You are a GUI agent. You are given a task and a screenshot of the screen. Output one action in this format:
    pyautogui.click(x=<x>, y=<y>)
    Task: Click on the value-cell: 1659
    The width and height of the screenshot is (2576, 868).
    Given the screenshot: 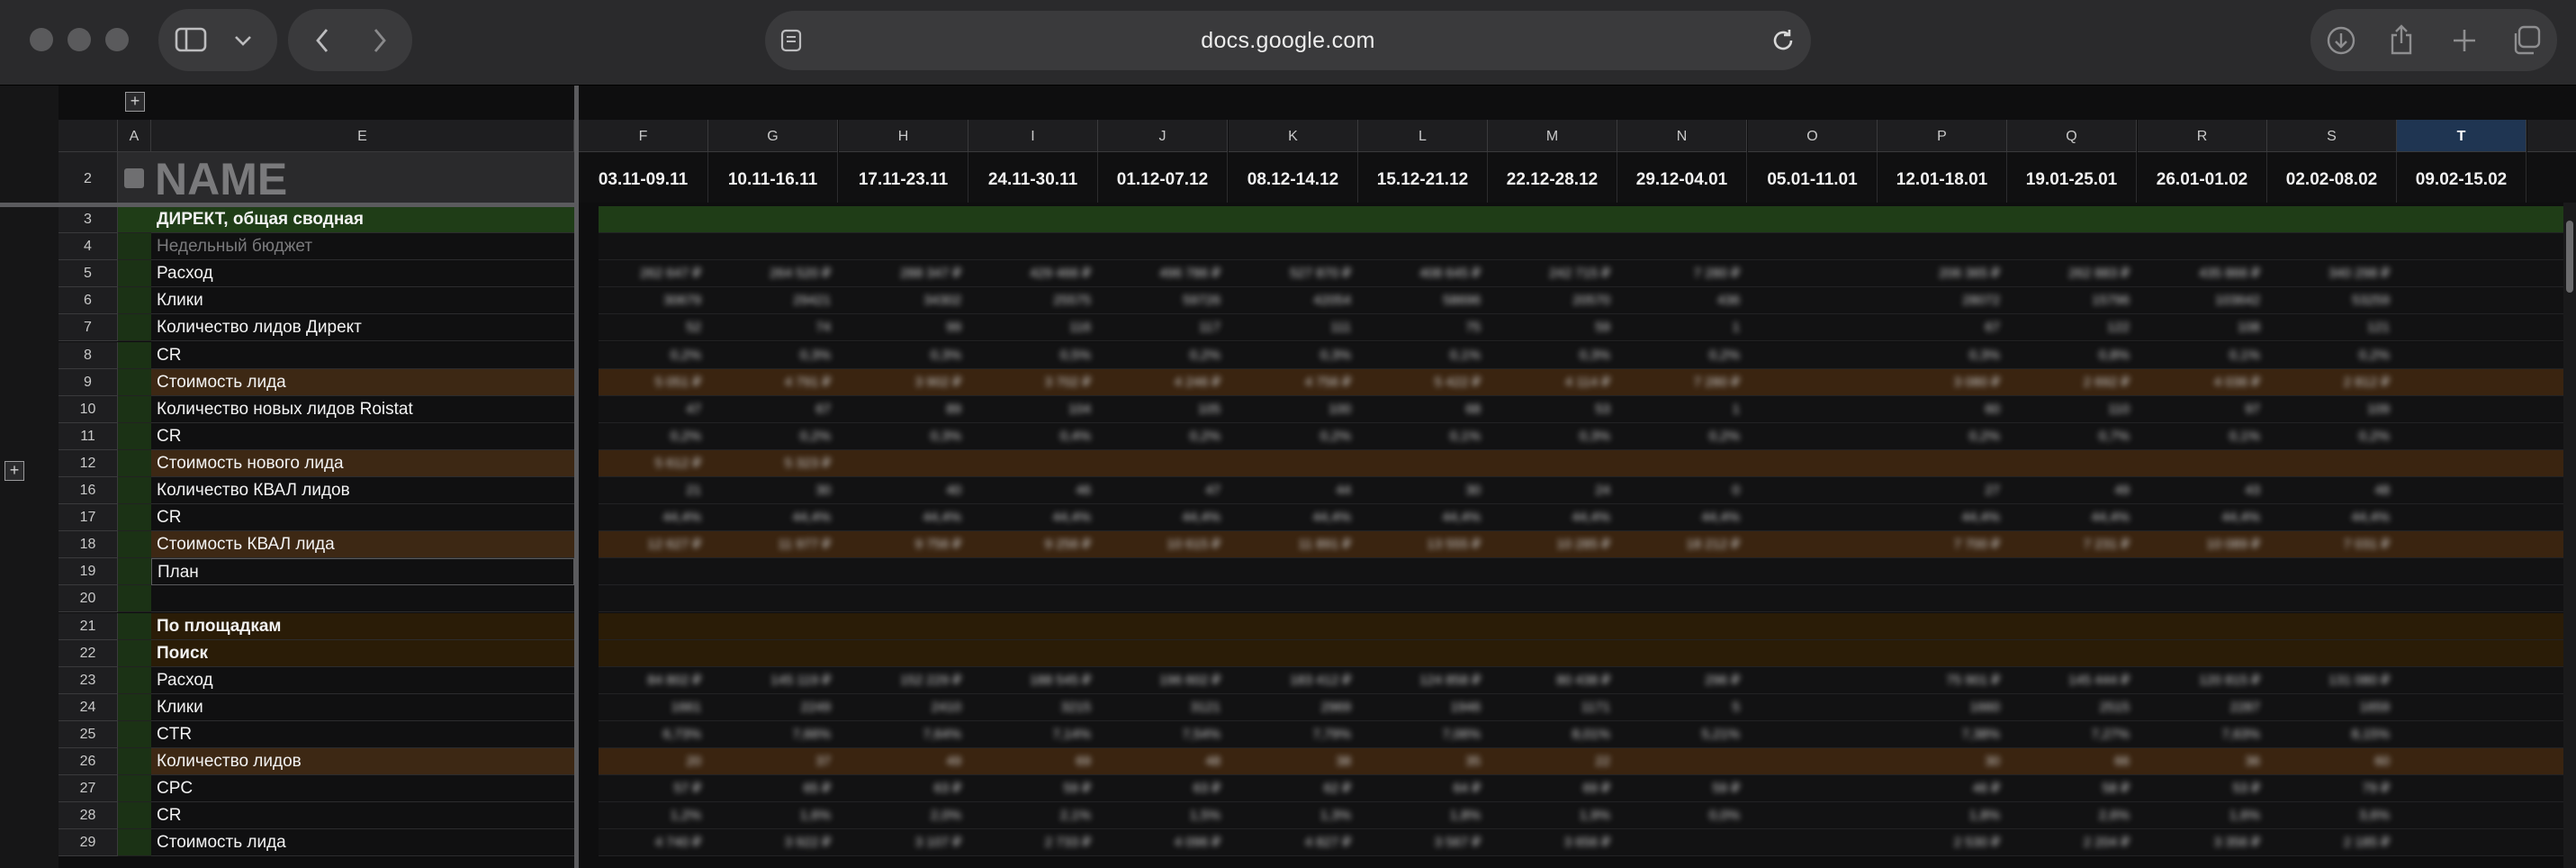 What is the action you would take?
    pyautogui.click(x=2332, y=707)
    